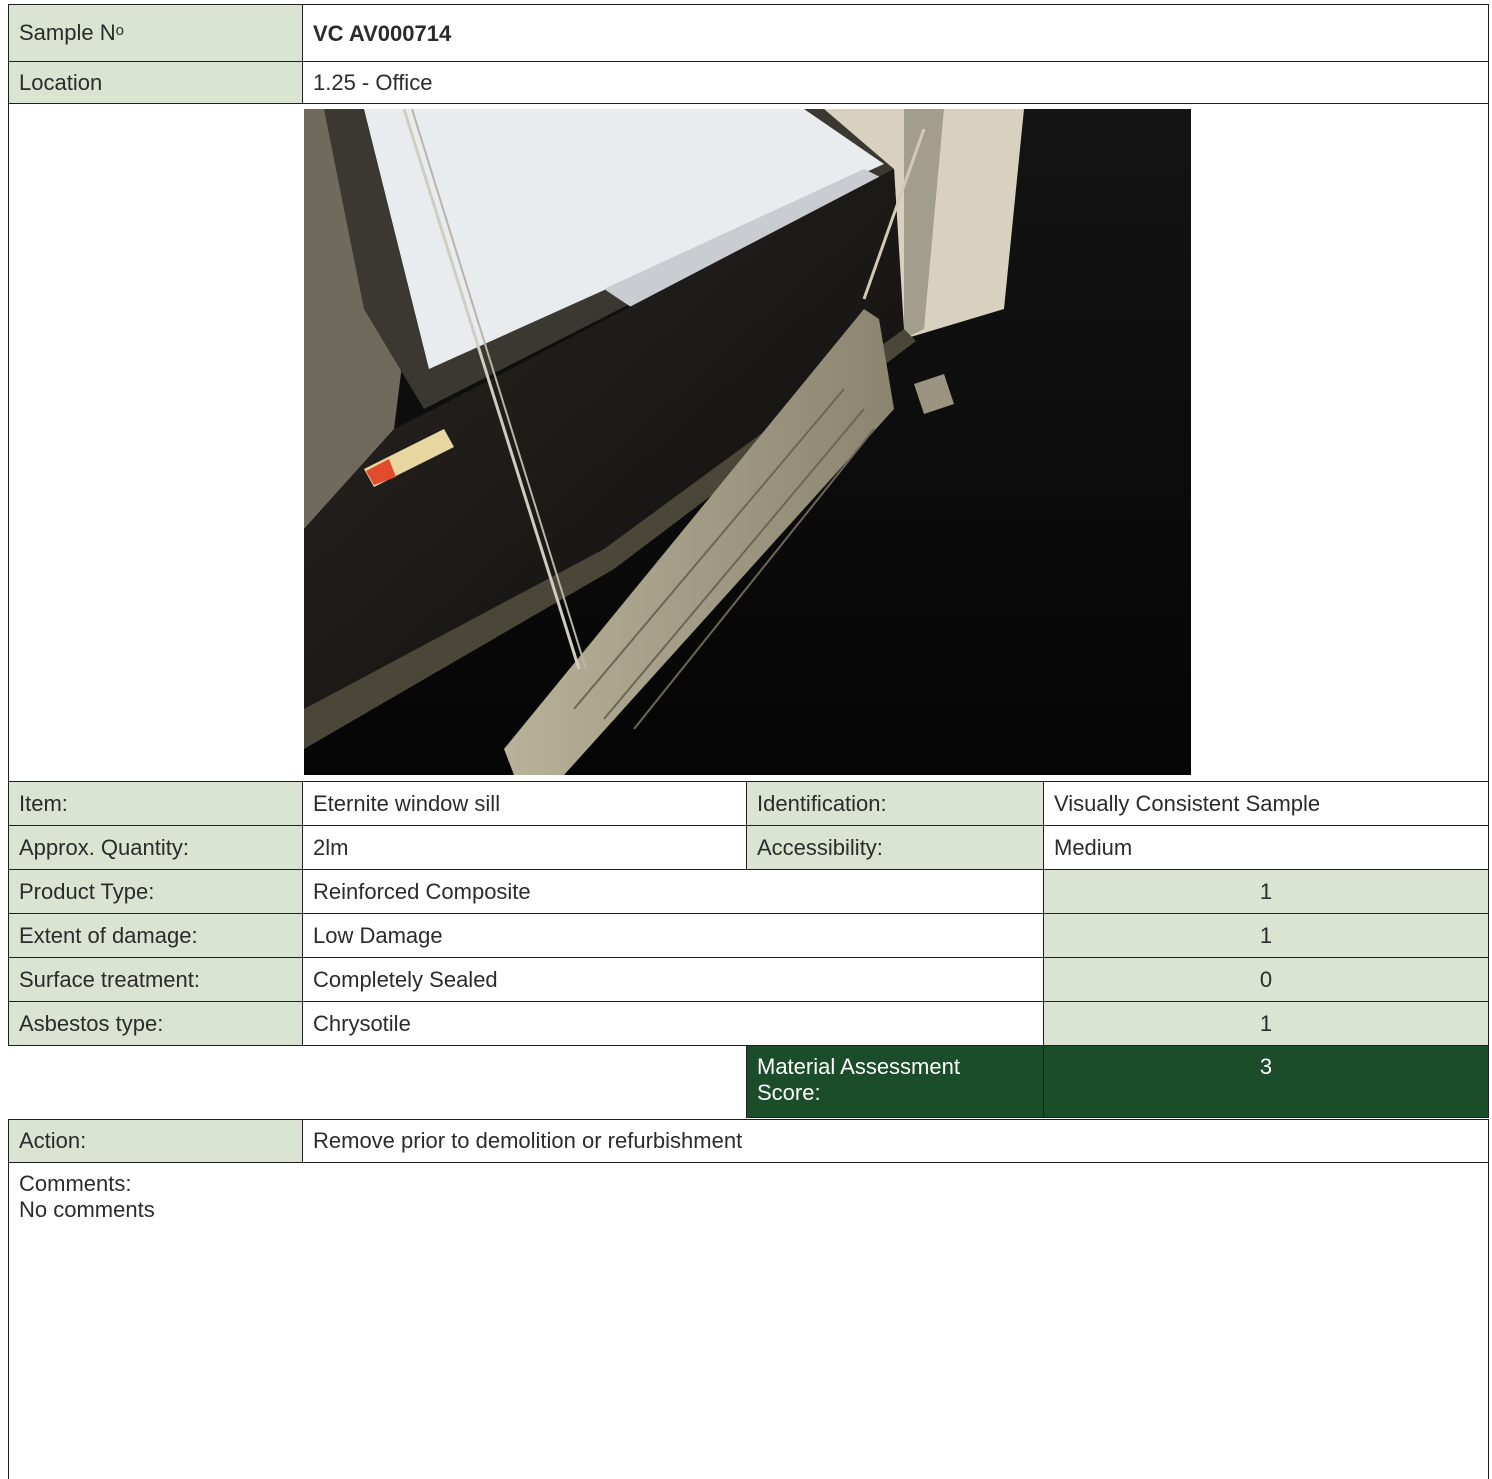  What do you see at coordinates (67, 32) in the screenshot?
I see `sample-number-label-text: Sample N` at bounding box center [67, 32].